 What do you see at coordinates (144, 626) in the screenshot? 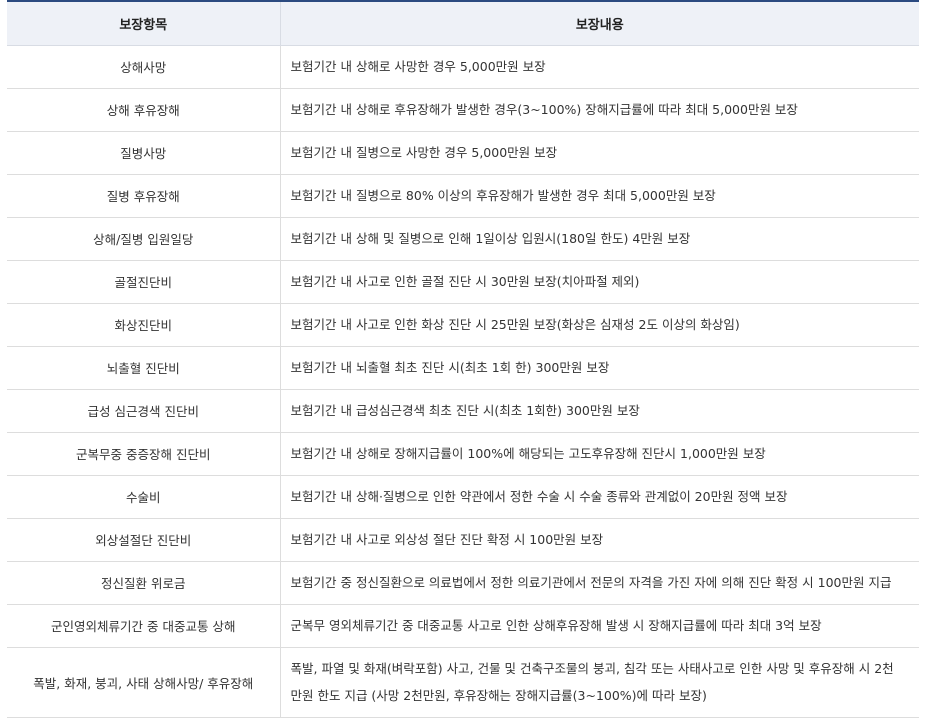
I see `coverage-item-cell: 군인영외체류기간 중 대중교통 상해` at bounding box center [144, 626].